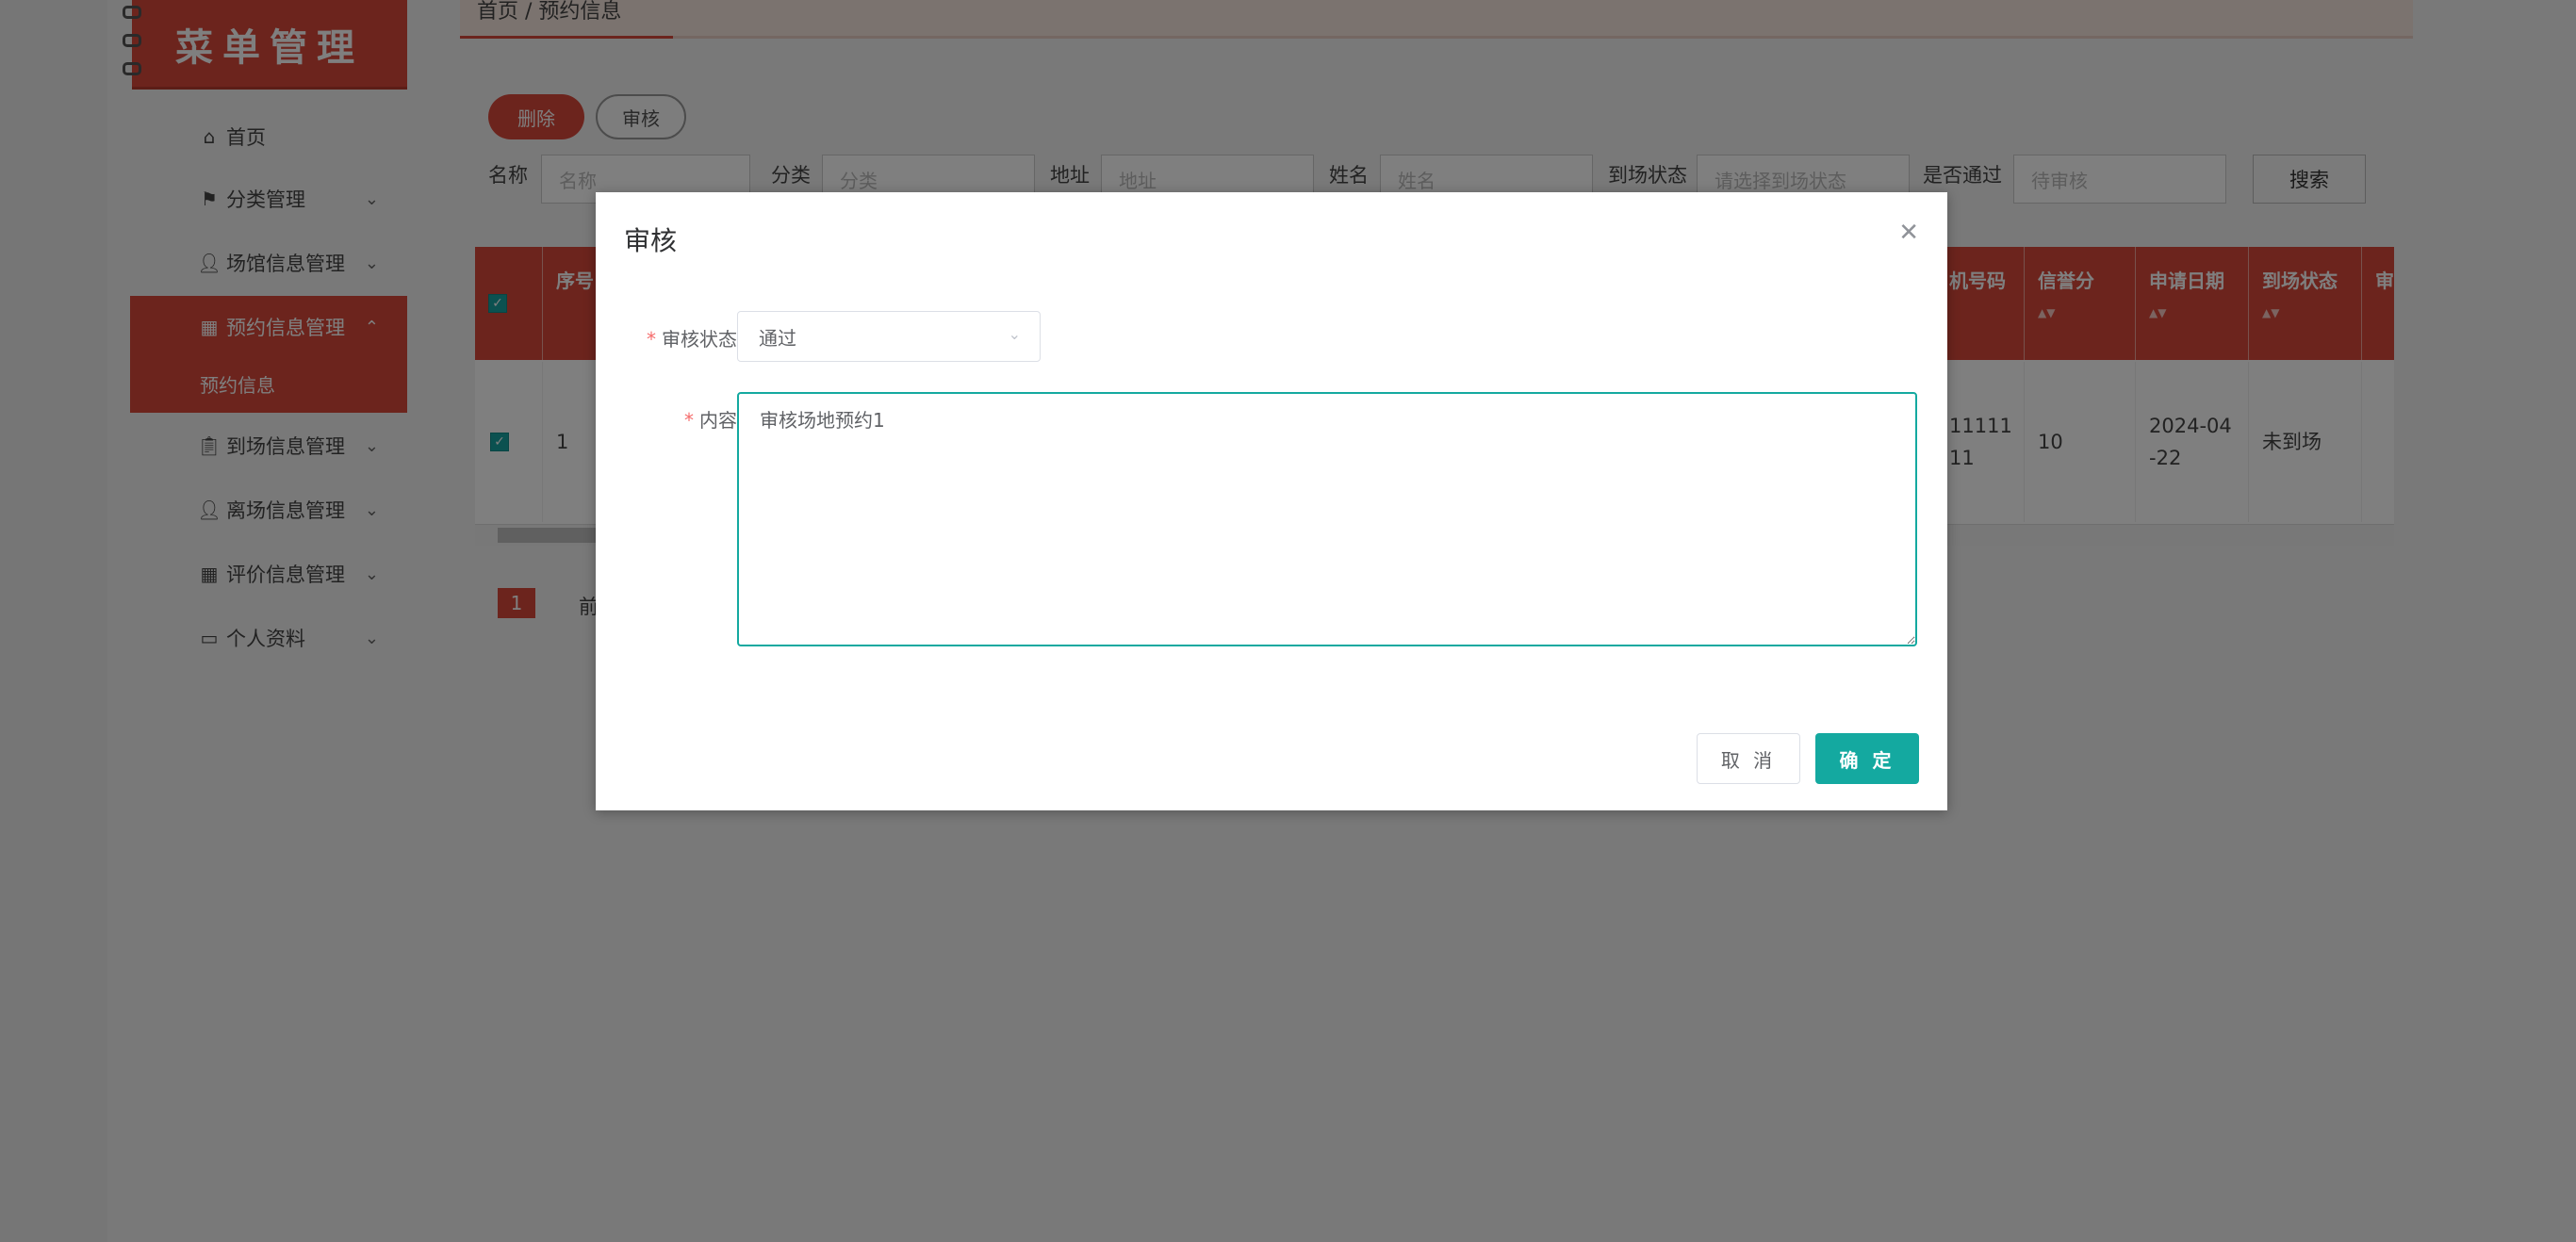 This screenshot has height=1242, width=2576. I want to click on close-icon: ✕, so click(1908, 233).